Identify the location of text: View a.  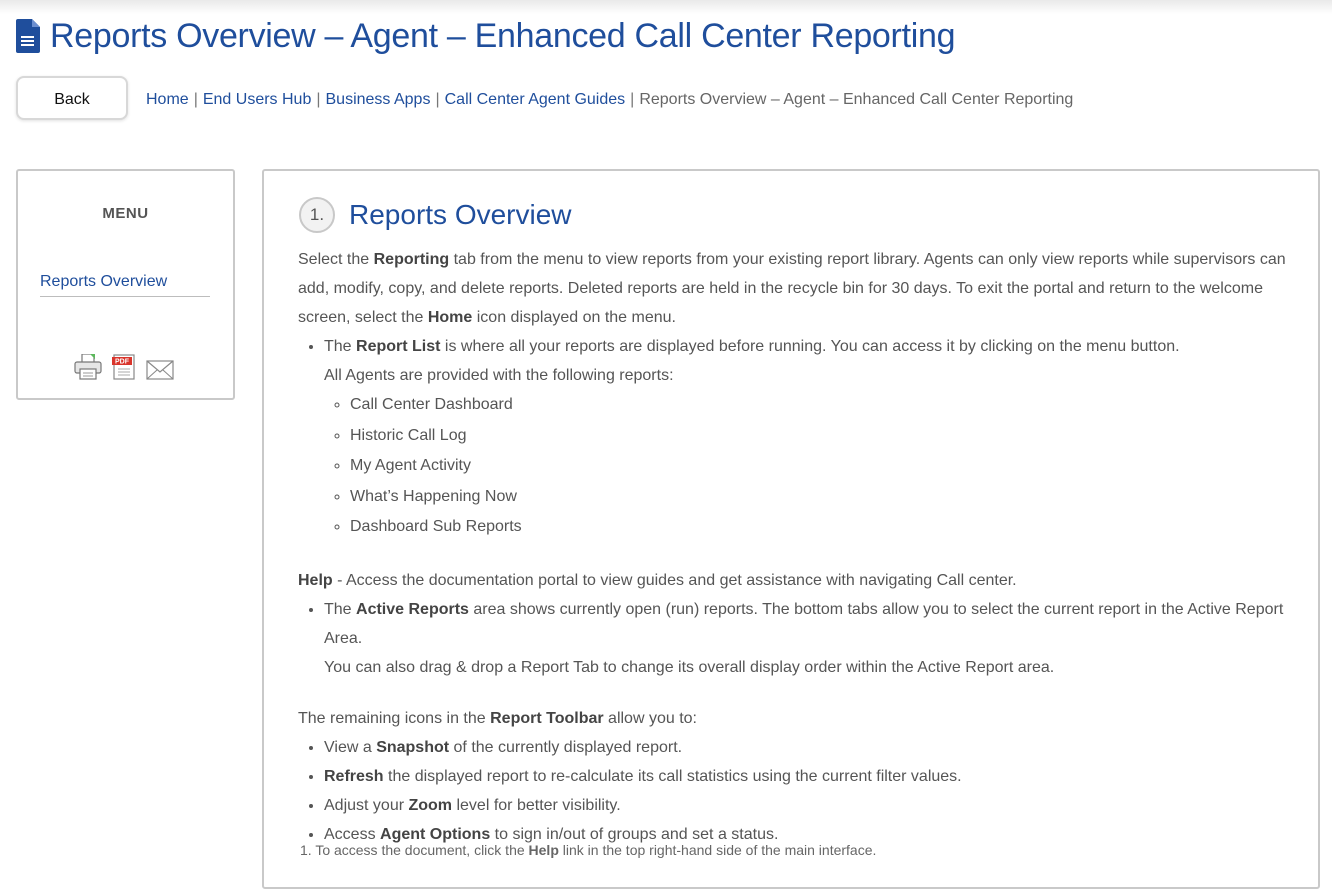
(350, 747).